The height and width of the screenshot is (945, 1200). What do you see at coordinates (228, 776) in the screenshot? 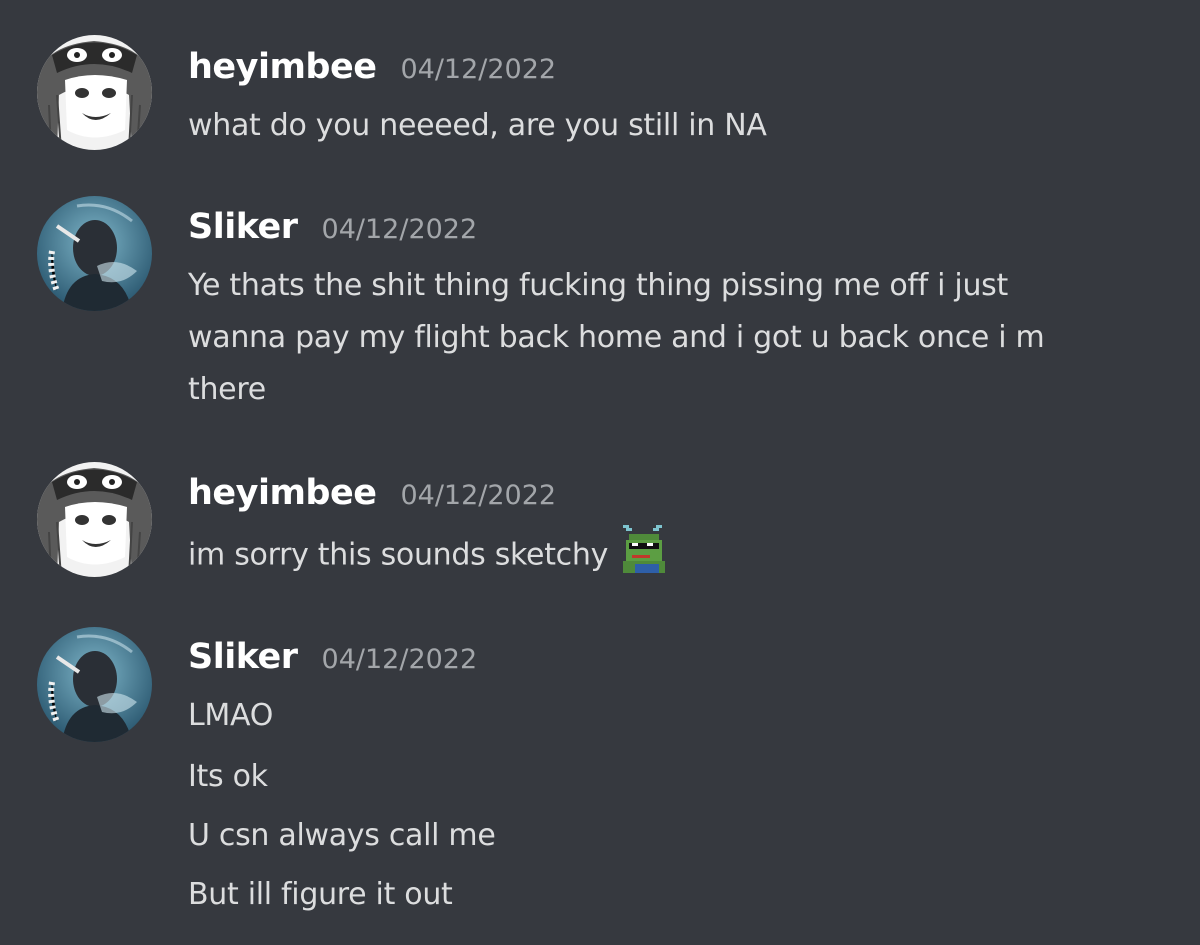
I see `message-text: Its ok` at bounding box center [228, 776].